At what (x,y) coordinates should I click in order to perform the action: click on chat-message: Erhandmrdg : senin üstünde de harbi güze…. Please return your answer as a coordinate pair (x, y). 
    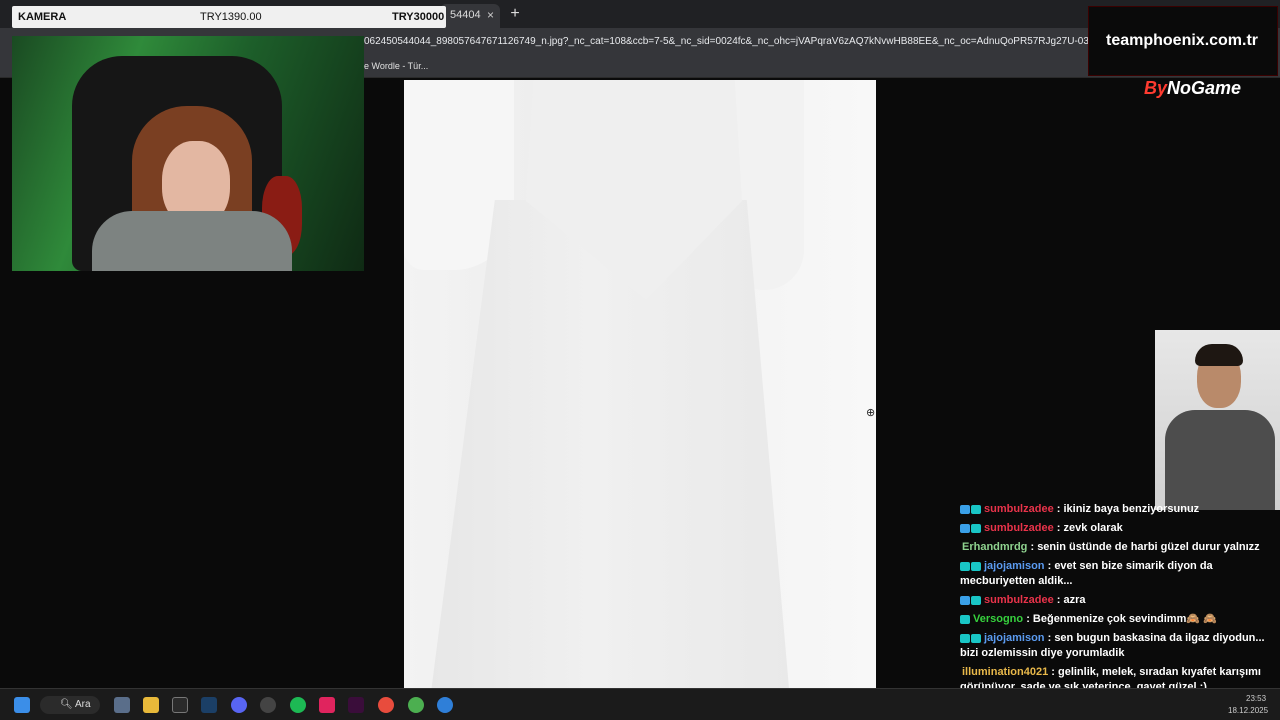
    Looking at the image, I should click on (1119, 547).